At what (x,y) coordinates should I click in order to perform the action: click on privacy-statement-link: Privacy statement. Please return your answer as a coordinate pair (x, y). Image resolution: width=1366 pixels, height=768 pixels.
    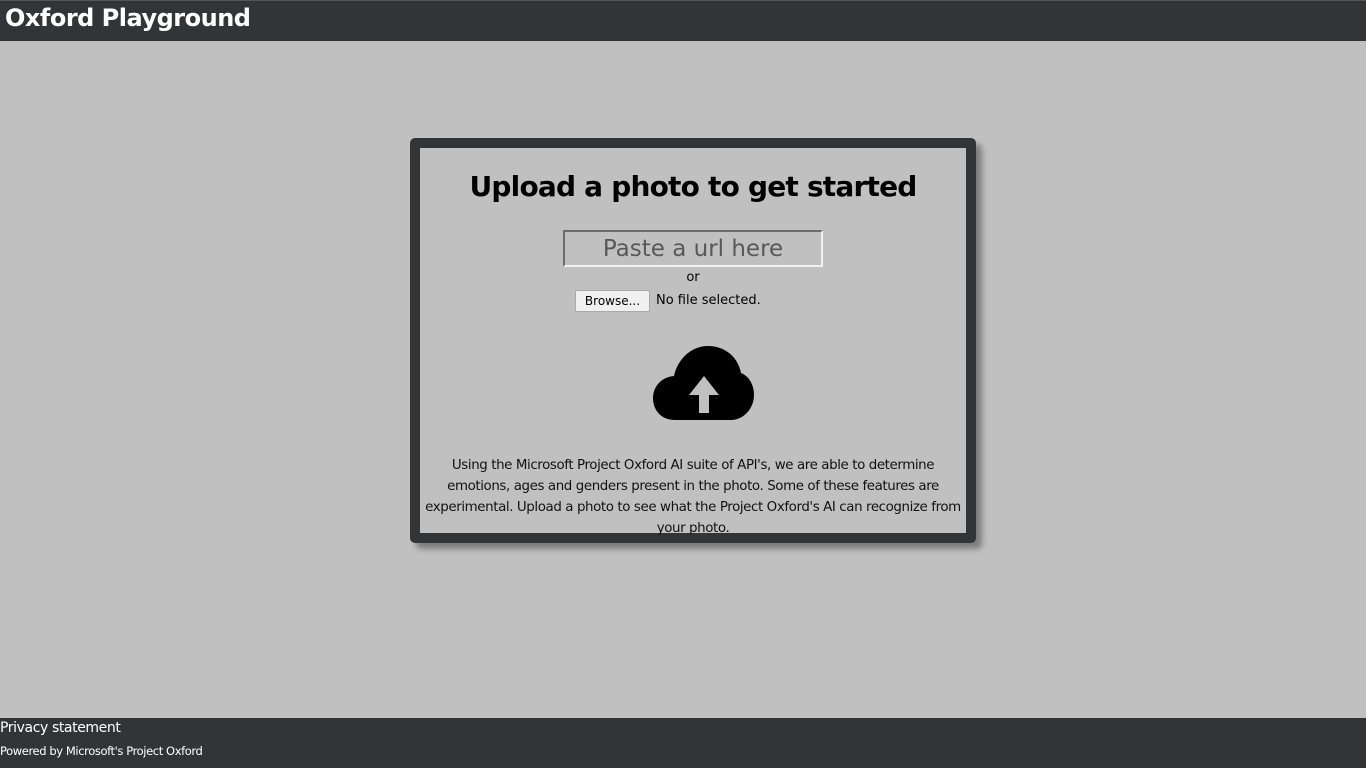
    Looking at the image, I should click on (60, 728).